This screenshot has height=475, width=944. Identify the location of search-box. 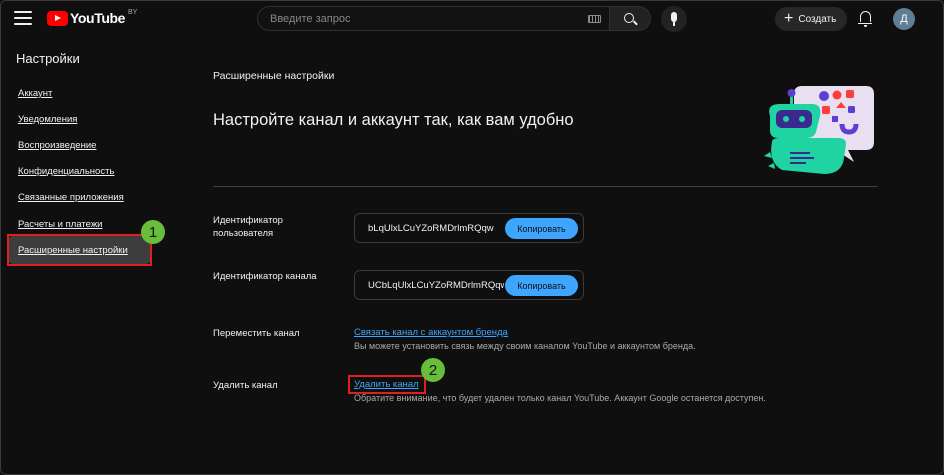
(433, 18).